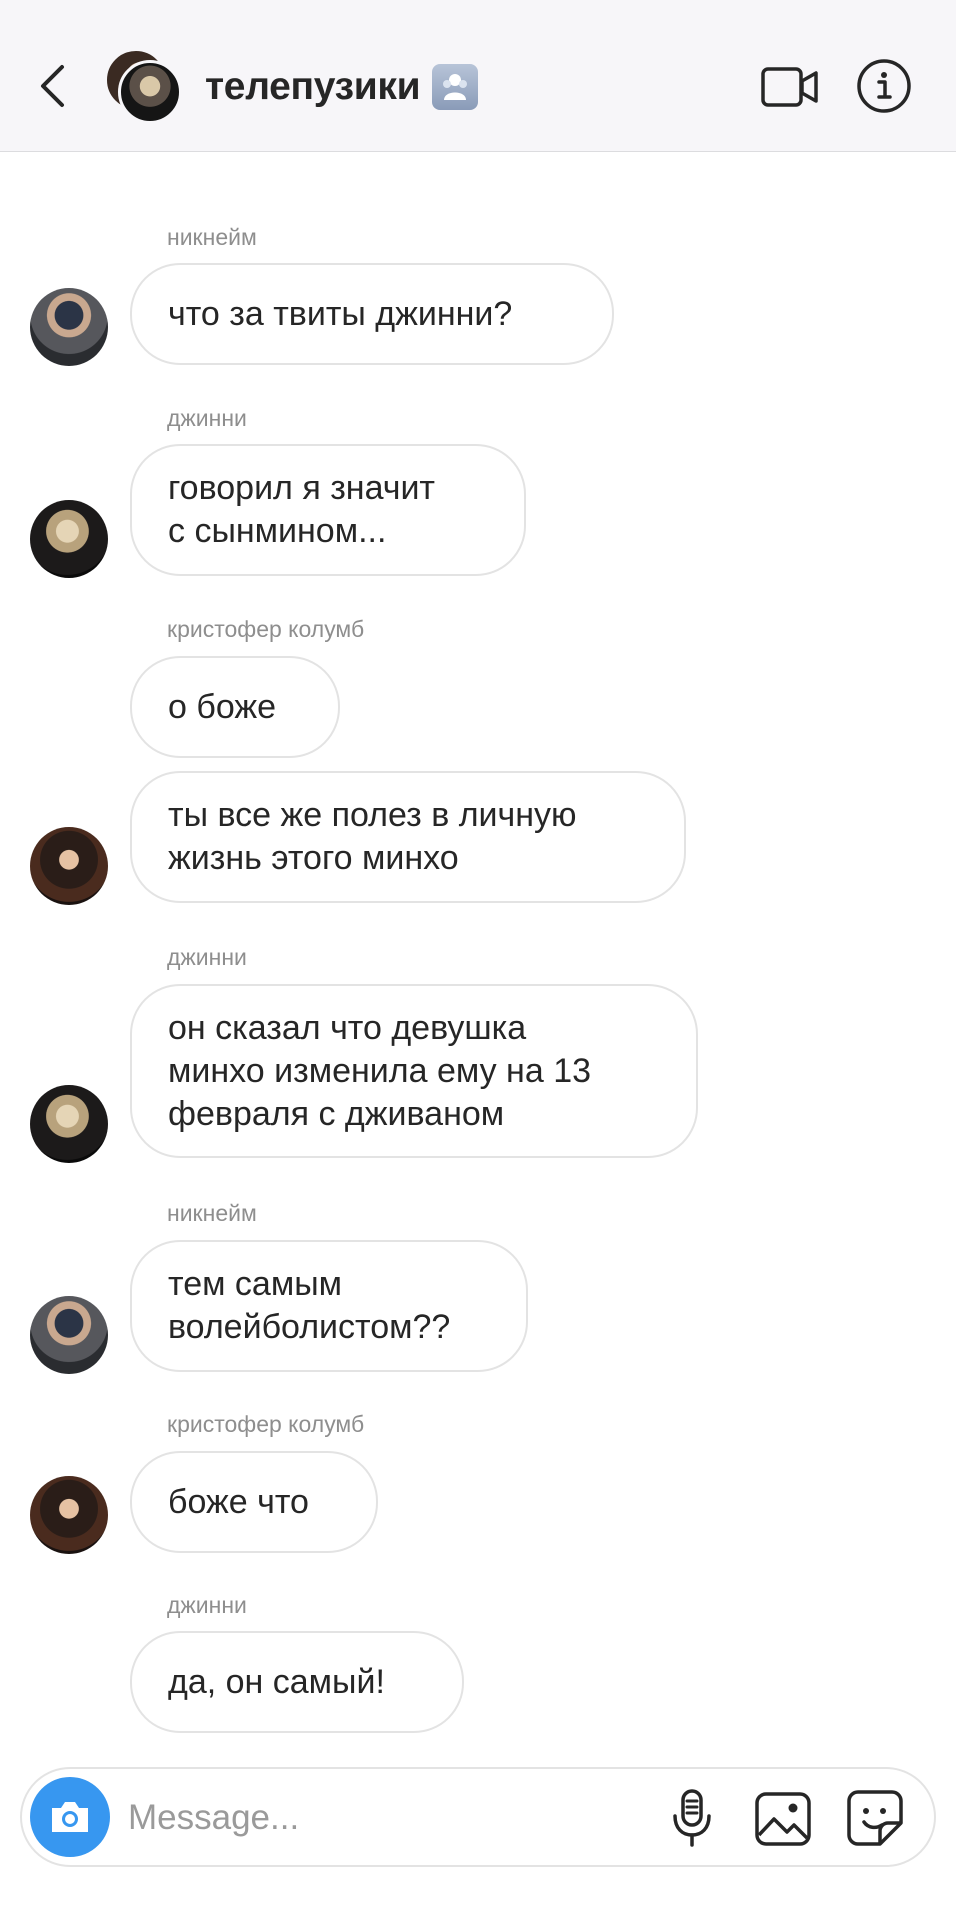 This screenshot has height=1920, width=956. What do you see at coordinates (235, 707) in the screenshot?
I see `message-bubble: о боже` at bounding box center [235, 707].